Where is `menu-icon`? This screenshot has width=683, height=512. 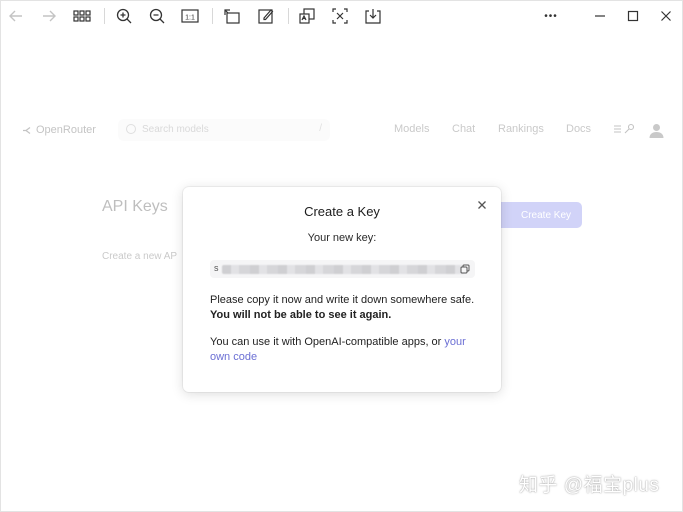
menu-icon is located at coordinates (617, 129).